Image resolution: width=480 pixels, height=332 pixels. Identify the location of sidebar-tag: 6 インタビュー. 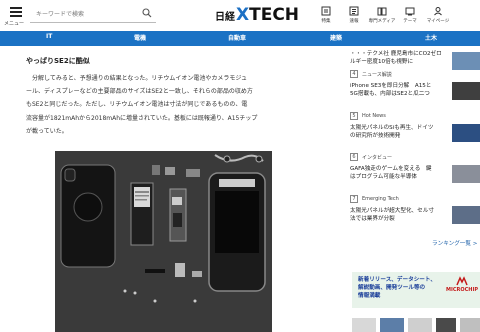
(390, 157).